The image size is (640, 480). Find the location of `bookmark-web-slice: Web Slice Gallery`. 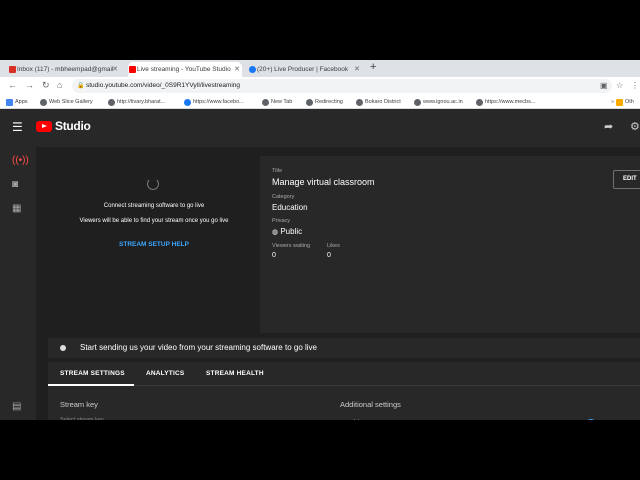

bookmark-web-slice: Web Slice Gallery is located at coordinates (66, 102).